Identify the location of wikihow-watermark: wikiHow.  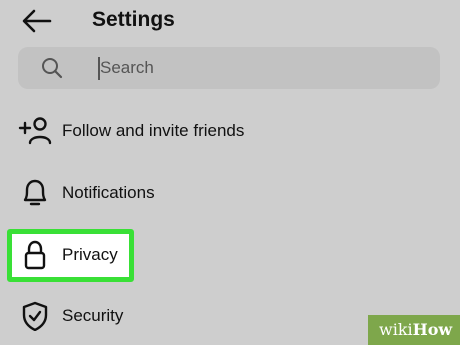
(414, 330).